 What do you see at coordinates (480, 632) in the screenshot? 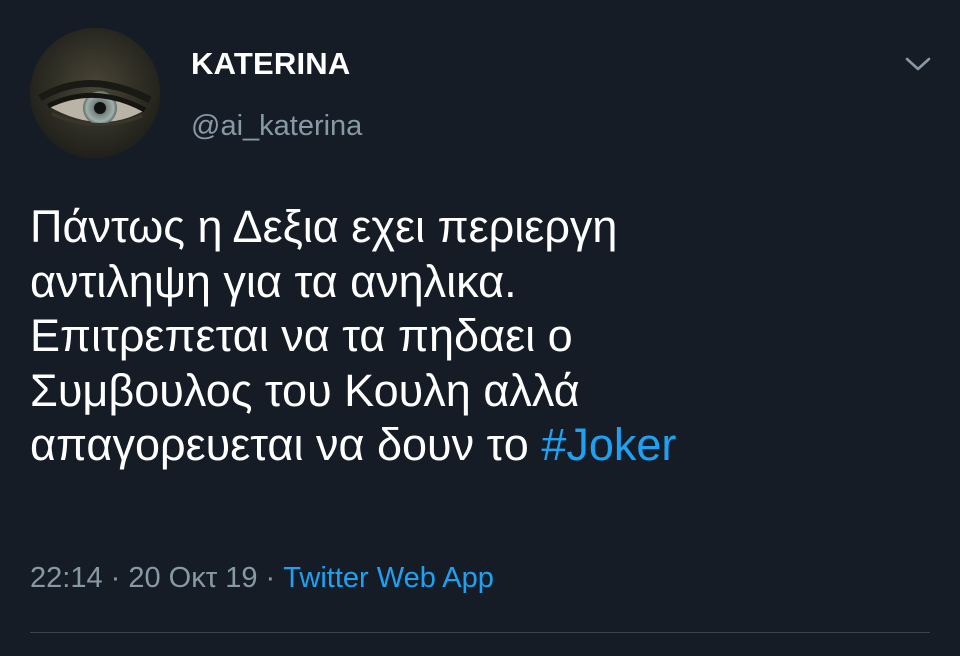
I see `divider` at bounding box center [480, 632].